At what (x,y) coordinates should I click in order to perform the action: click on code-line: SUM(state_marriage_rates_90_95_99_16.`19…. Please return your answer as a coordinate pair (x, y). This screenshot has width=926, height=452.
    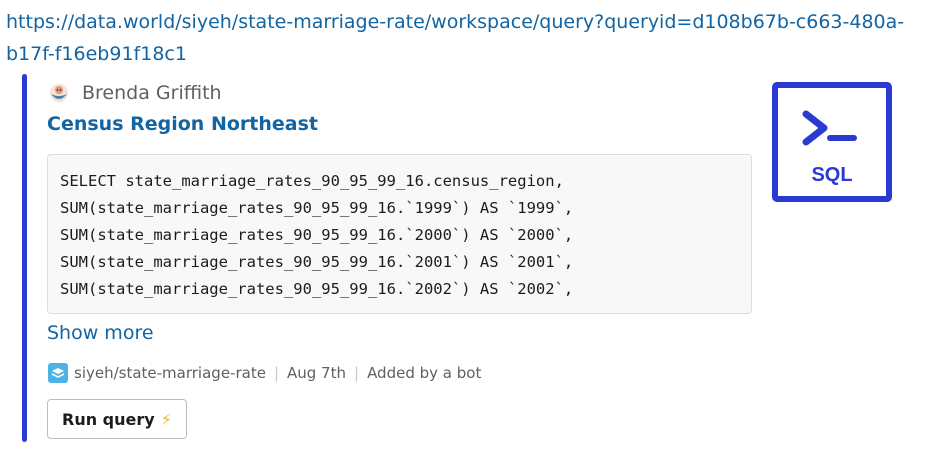
    Looking at the image, I should click on (317, 208).